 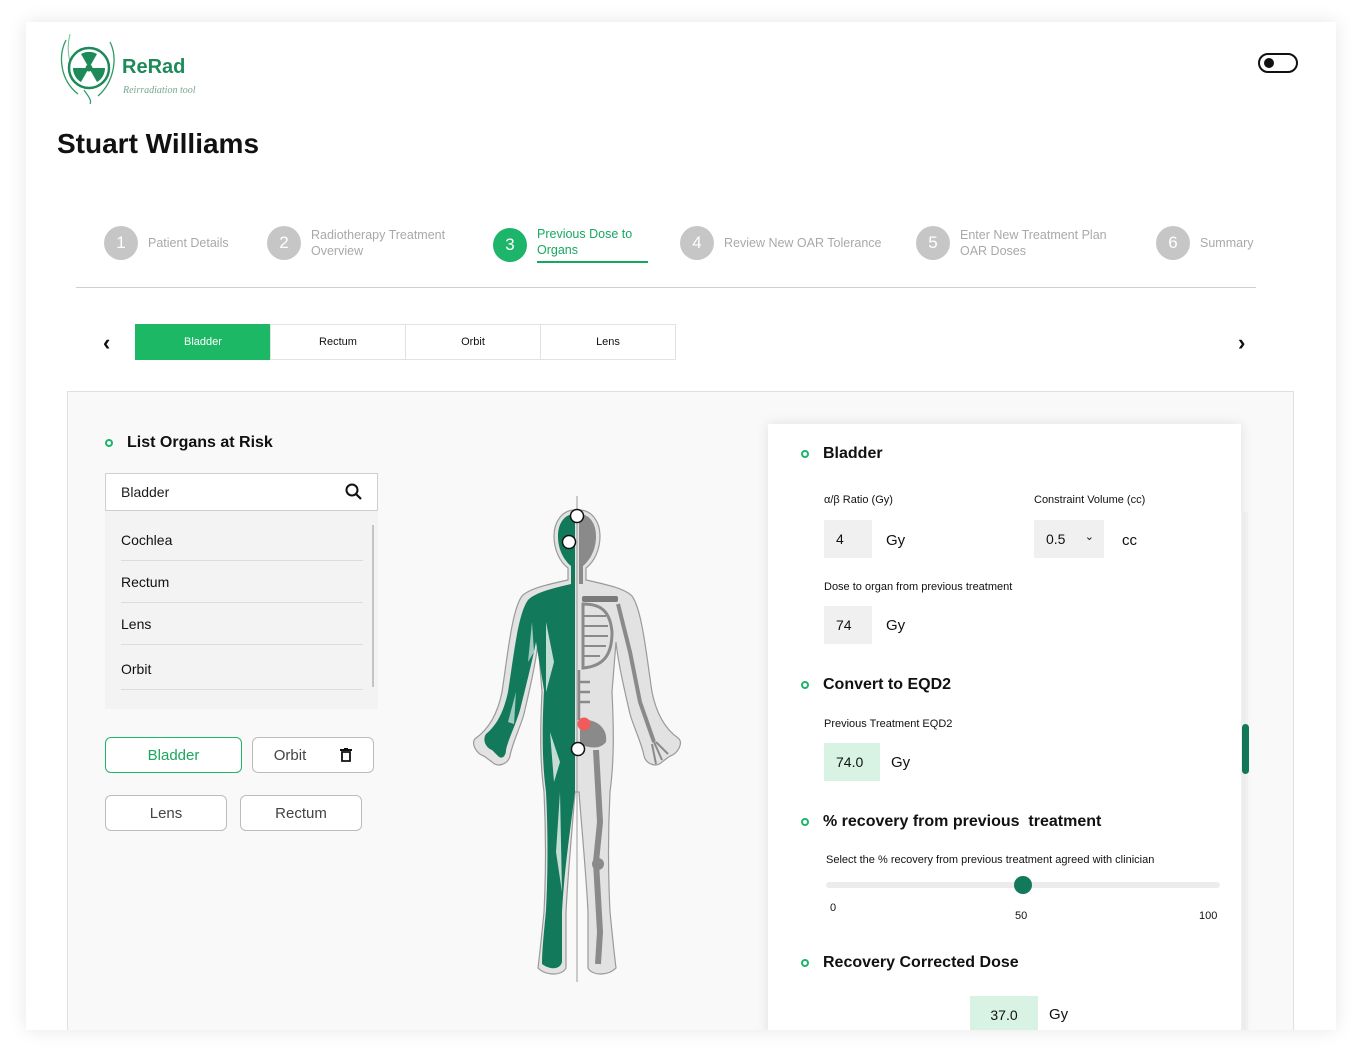 I want to click on step-label: Summary, so click(x=1227, y=243).